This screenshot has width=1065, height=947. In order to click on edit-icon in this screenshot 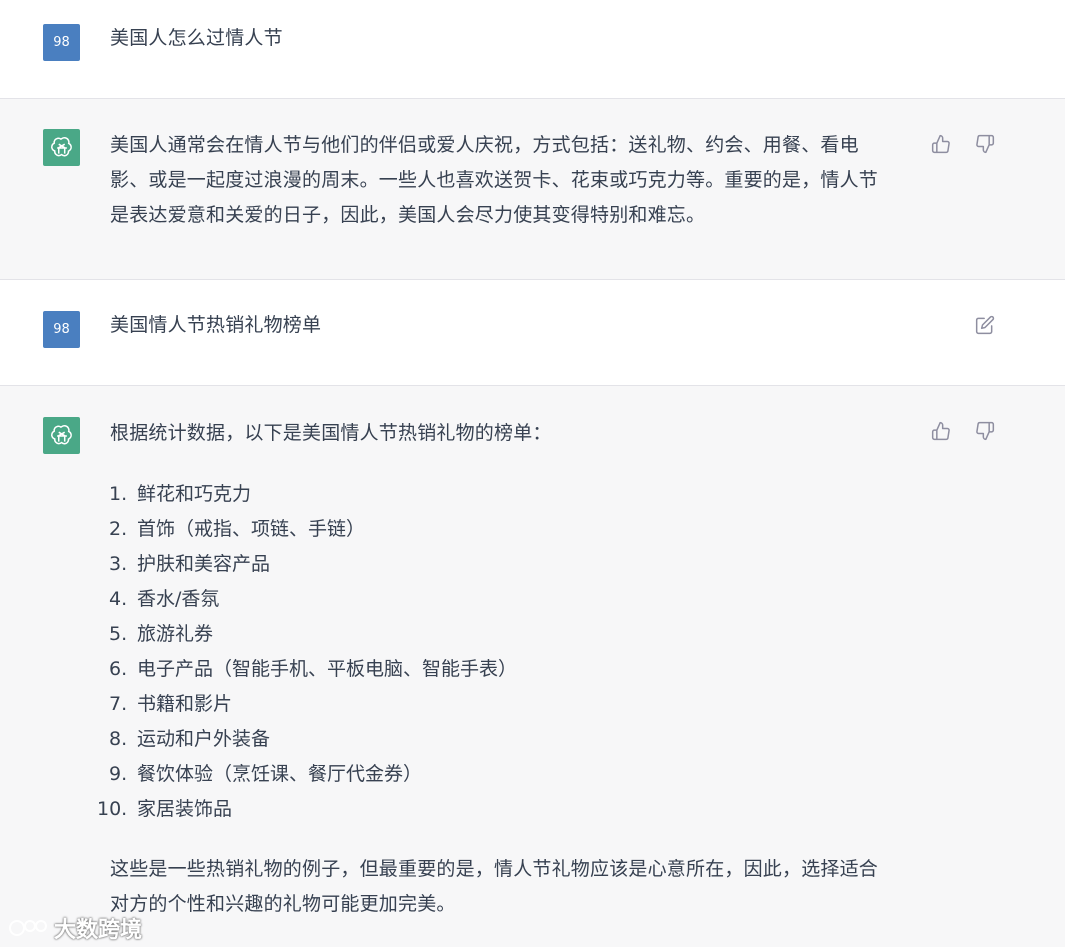, I will do `click(985, 325)`.